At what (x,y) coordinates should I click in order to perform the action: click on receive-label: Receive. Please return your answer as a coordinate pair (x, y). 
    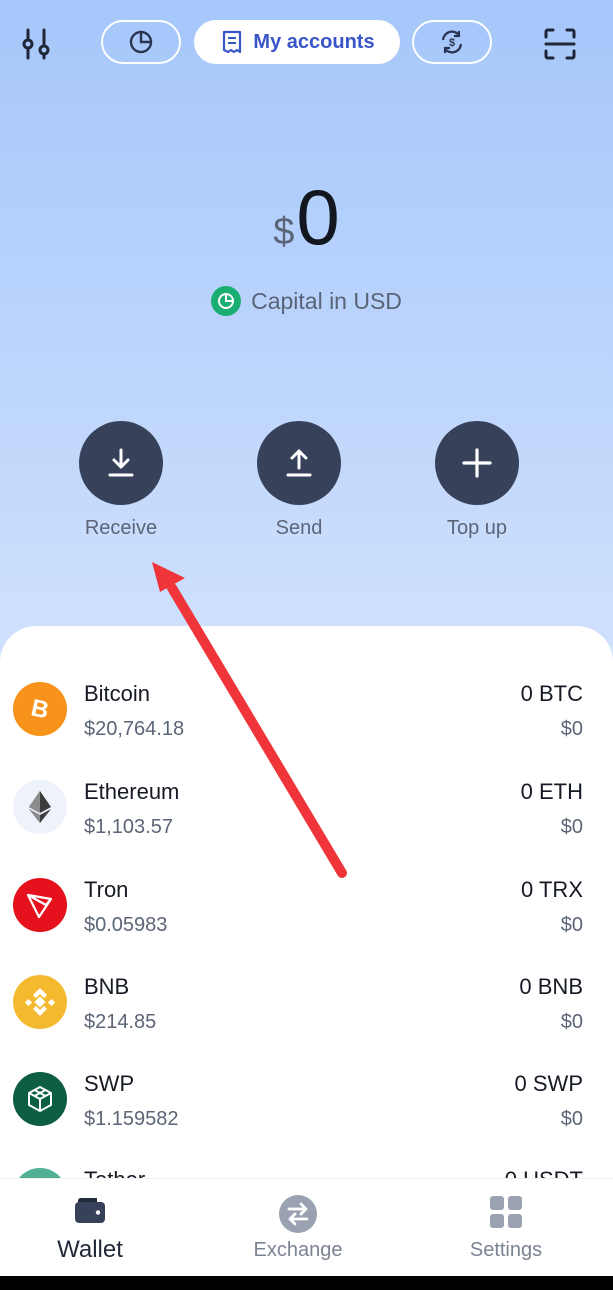
    Looking at the image, I should click on (121, 528).